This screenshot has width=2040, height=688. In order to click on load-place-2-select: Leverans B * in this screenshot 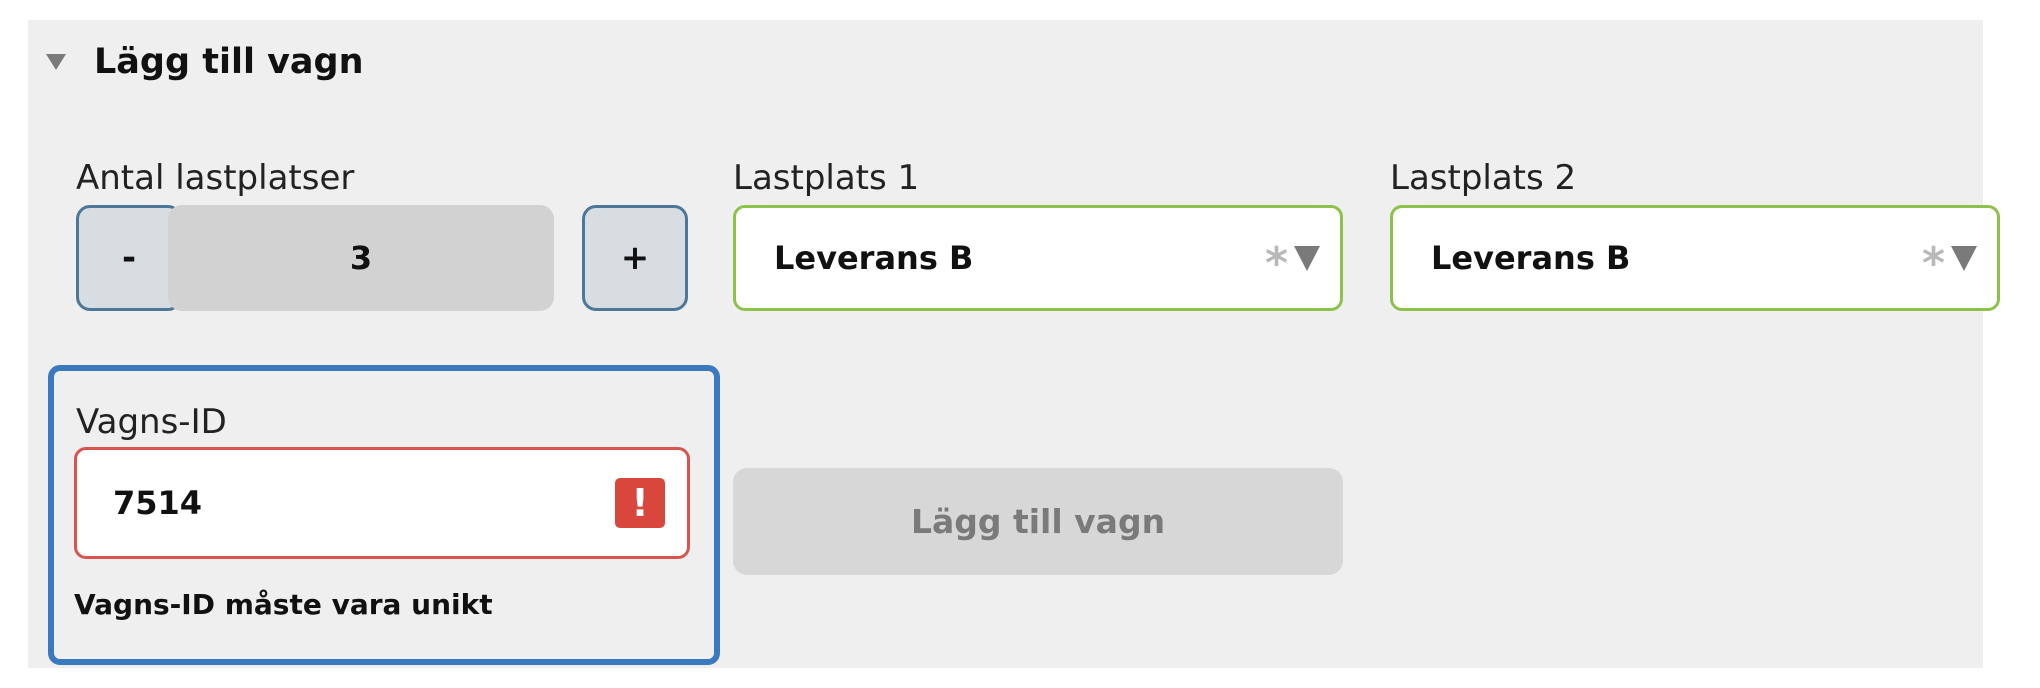, I will do `click(1695, 258)`.